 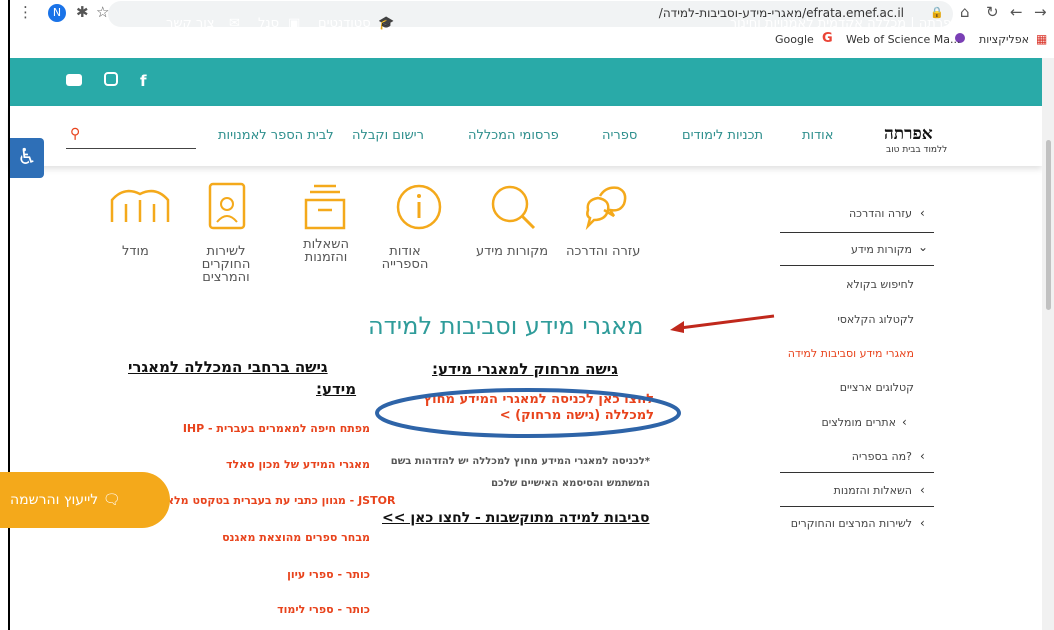 What do you see at coordinates (405, 258) in the screenshot?
I see `tile-about-library: אודות הספרייה` at bounding box center [405, 258].